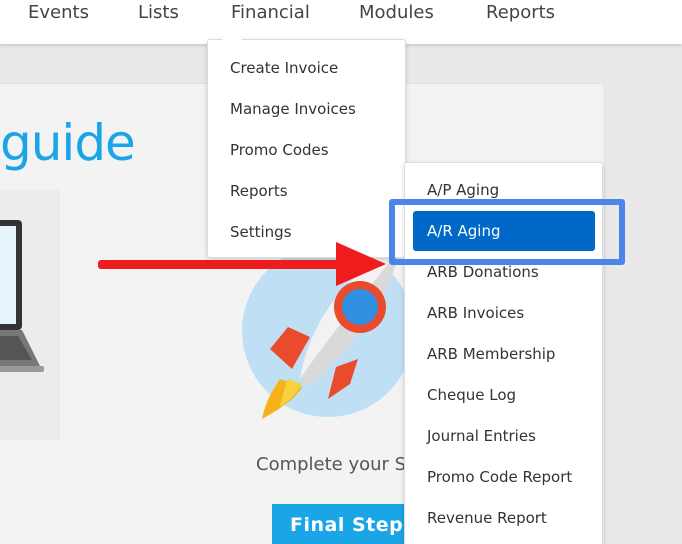  I want to click on highlight-box, so click(507, 232).